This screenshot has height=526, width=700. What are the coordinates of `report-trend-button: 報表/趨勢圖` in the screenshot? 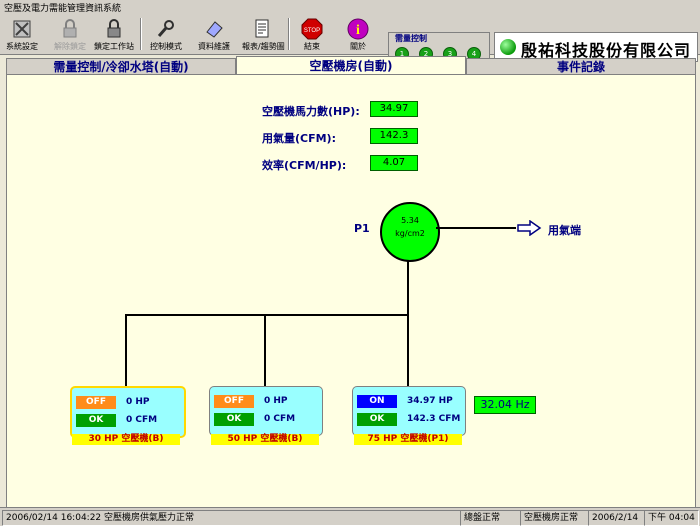 It's located at (263, 34).